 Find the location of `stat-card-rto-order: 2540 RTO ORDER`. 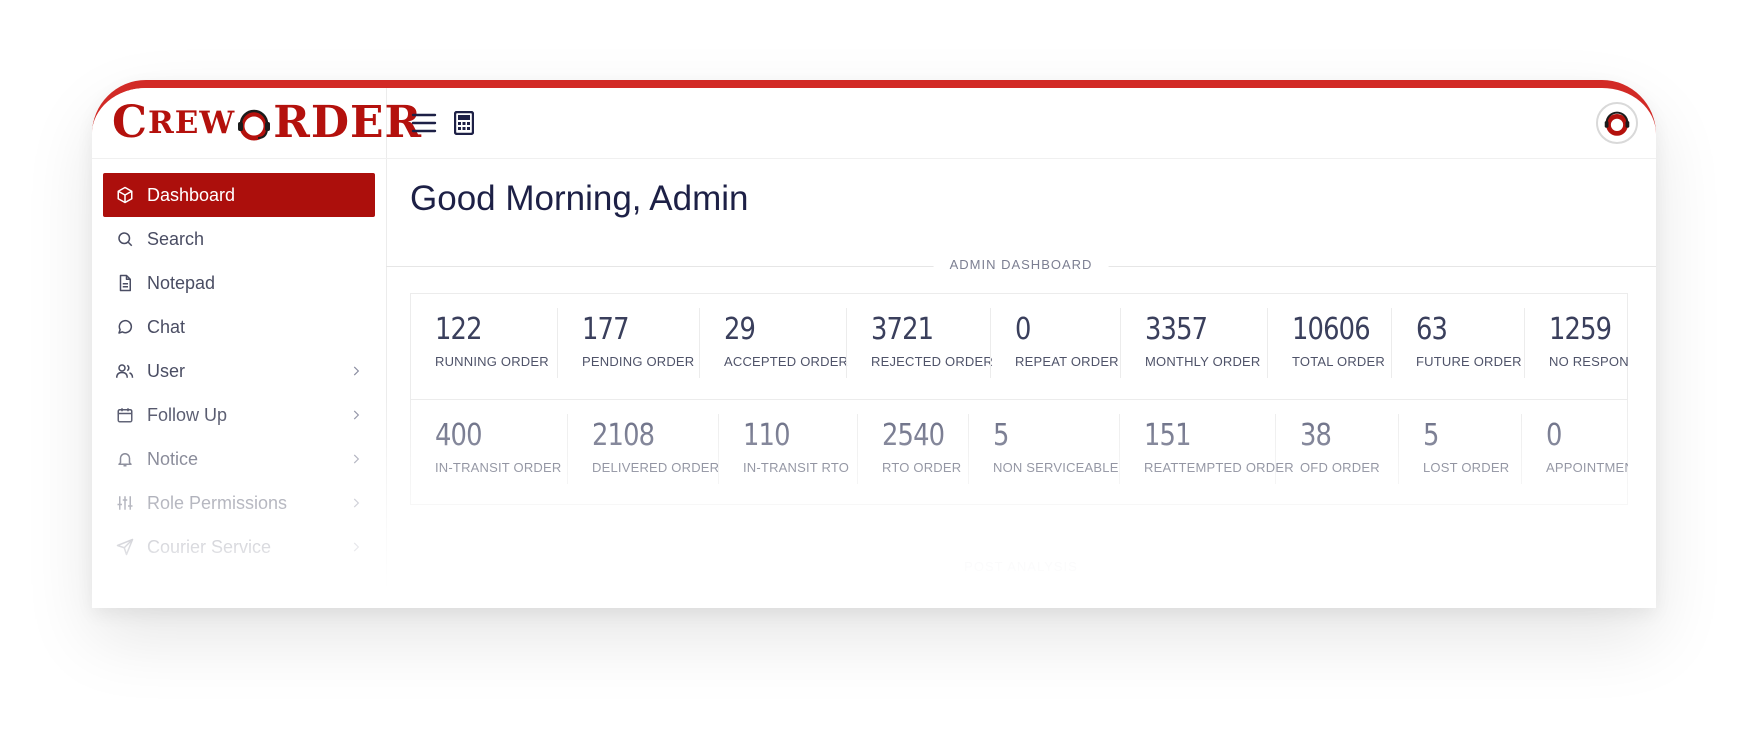

stat-card-rto-order: 2540 RTO ORDER is located at coordinates (909, 449).